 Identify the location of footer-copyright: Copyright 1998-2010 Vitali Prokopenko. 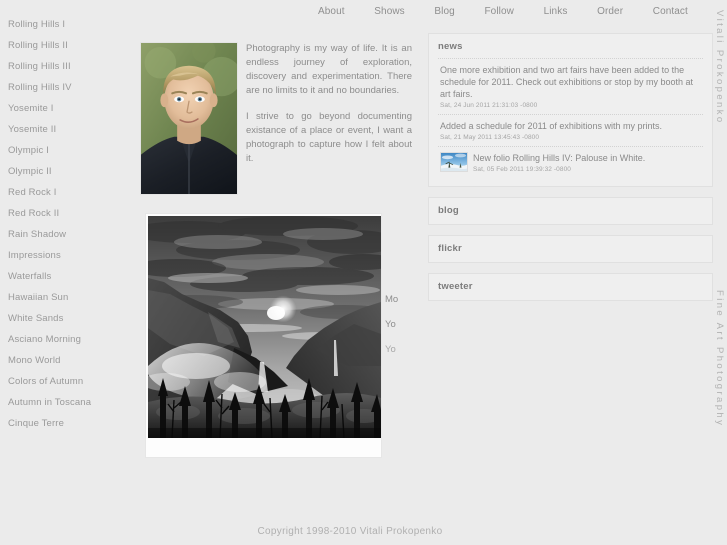
(350, 531).